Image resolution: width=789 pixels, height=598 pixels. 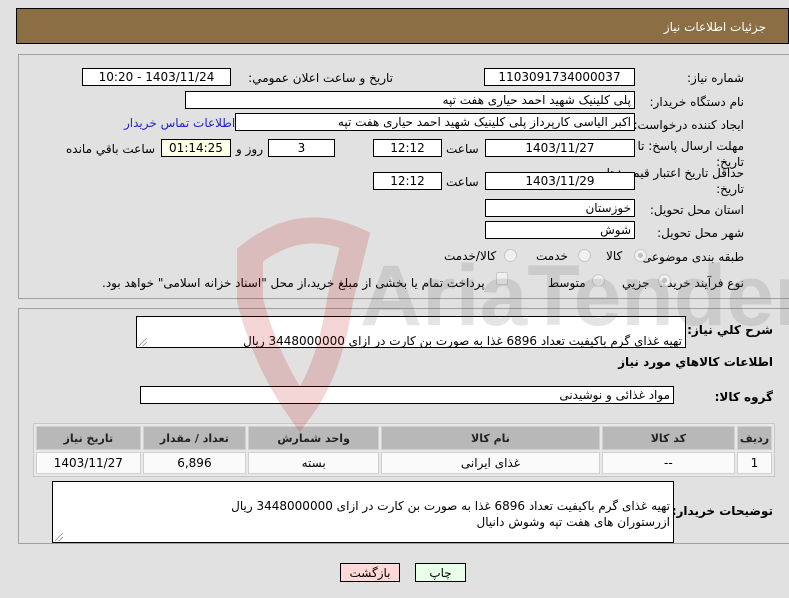 What do you see at coordinates (668, 463) in the screenshot?
I see `cell-code: --` at bounding box center [668, 463].